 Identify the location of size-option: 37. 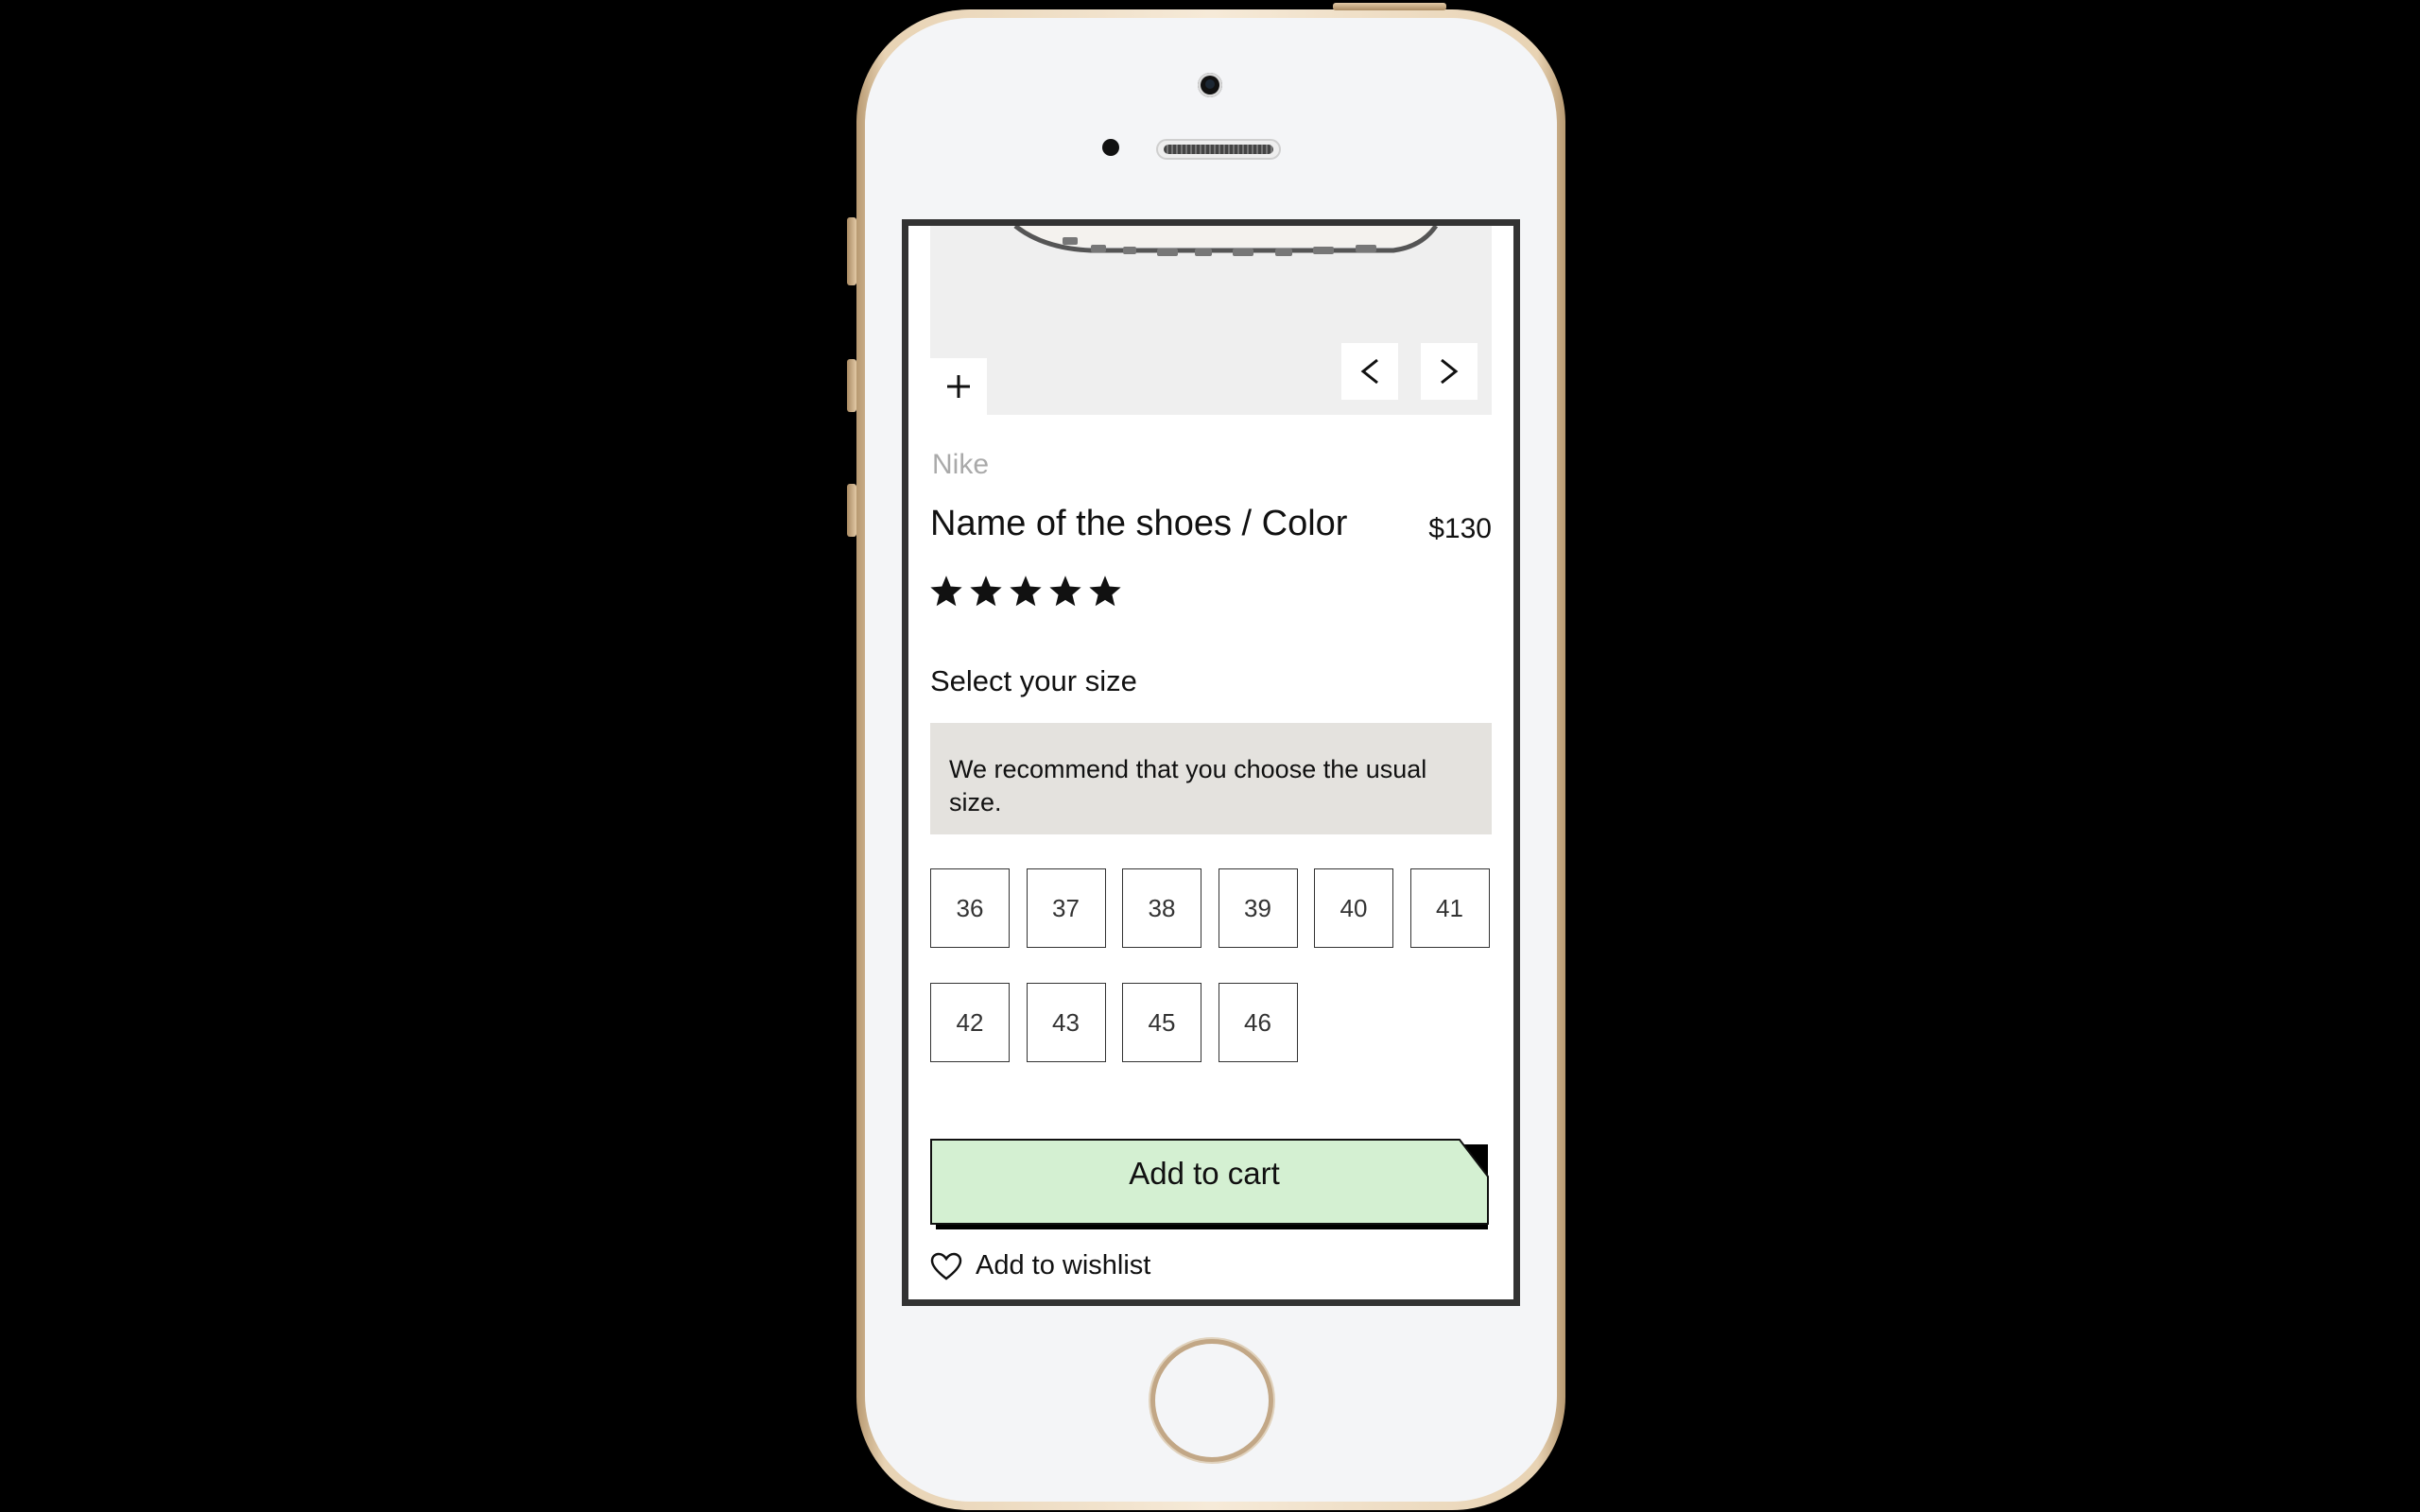
(1066, 908).